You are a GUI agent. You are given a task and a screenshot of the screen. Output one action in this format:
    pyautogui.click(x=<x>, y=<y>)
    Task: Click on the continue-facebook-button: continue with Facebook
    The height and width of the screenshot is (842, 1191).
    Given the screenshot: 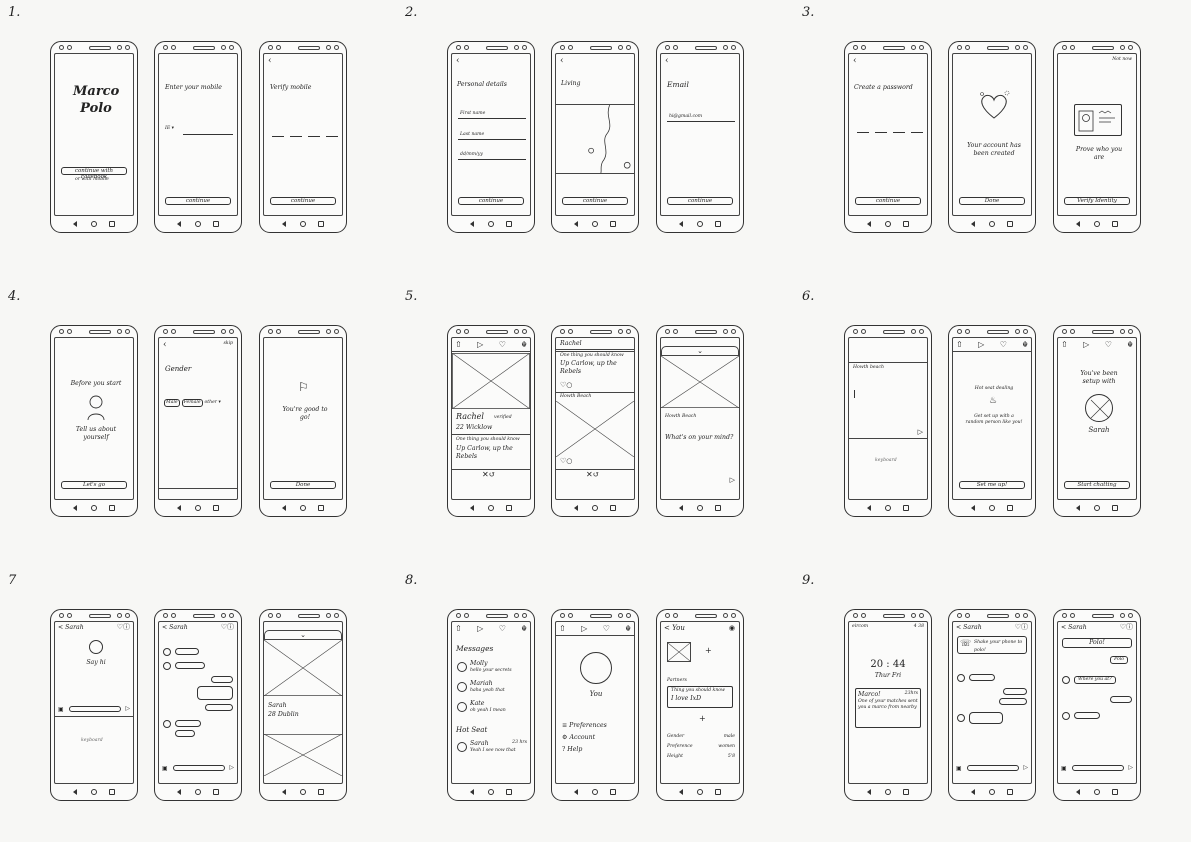 What is the action you would take?
    pyautogui.click(x=94, y=173)
    